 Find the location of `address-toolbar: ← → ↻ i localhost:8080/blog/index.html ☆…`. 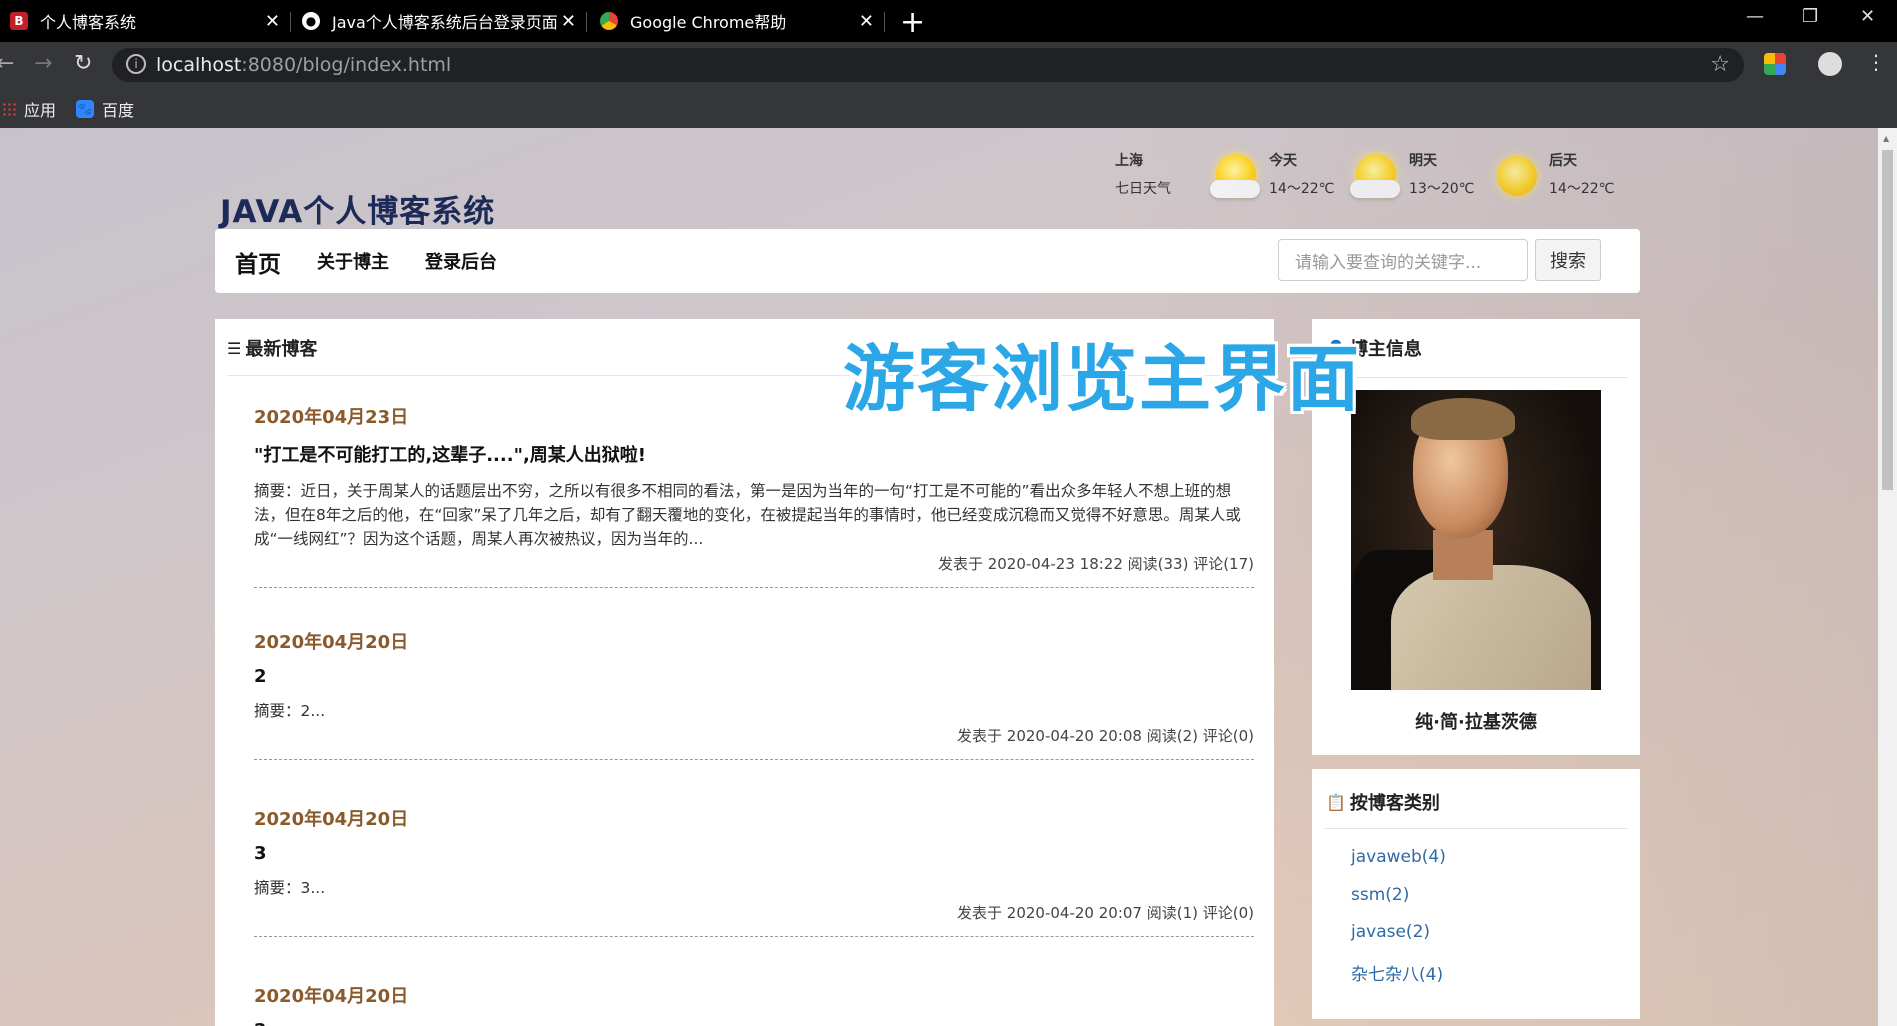

address-toolbar: ← → ↻ i localhost:8080/blog/index.html ☆… is located at coordinates (948, 65).